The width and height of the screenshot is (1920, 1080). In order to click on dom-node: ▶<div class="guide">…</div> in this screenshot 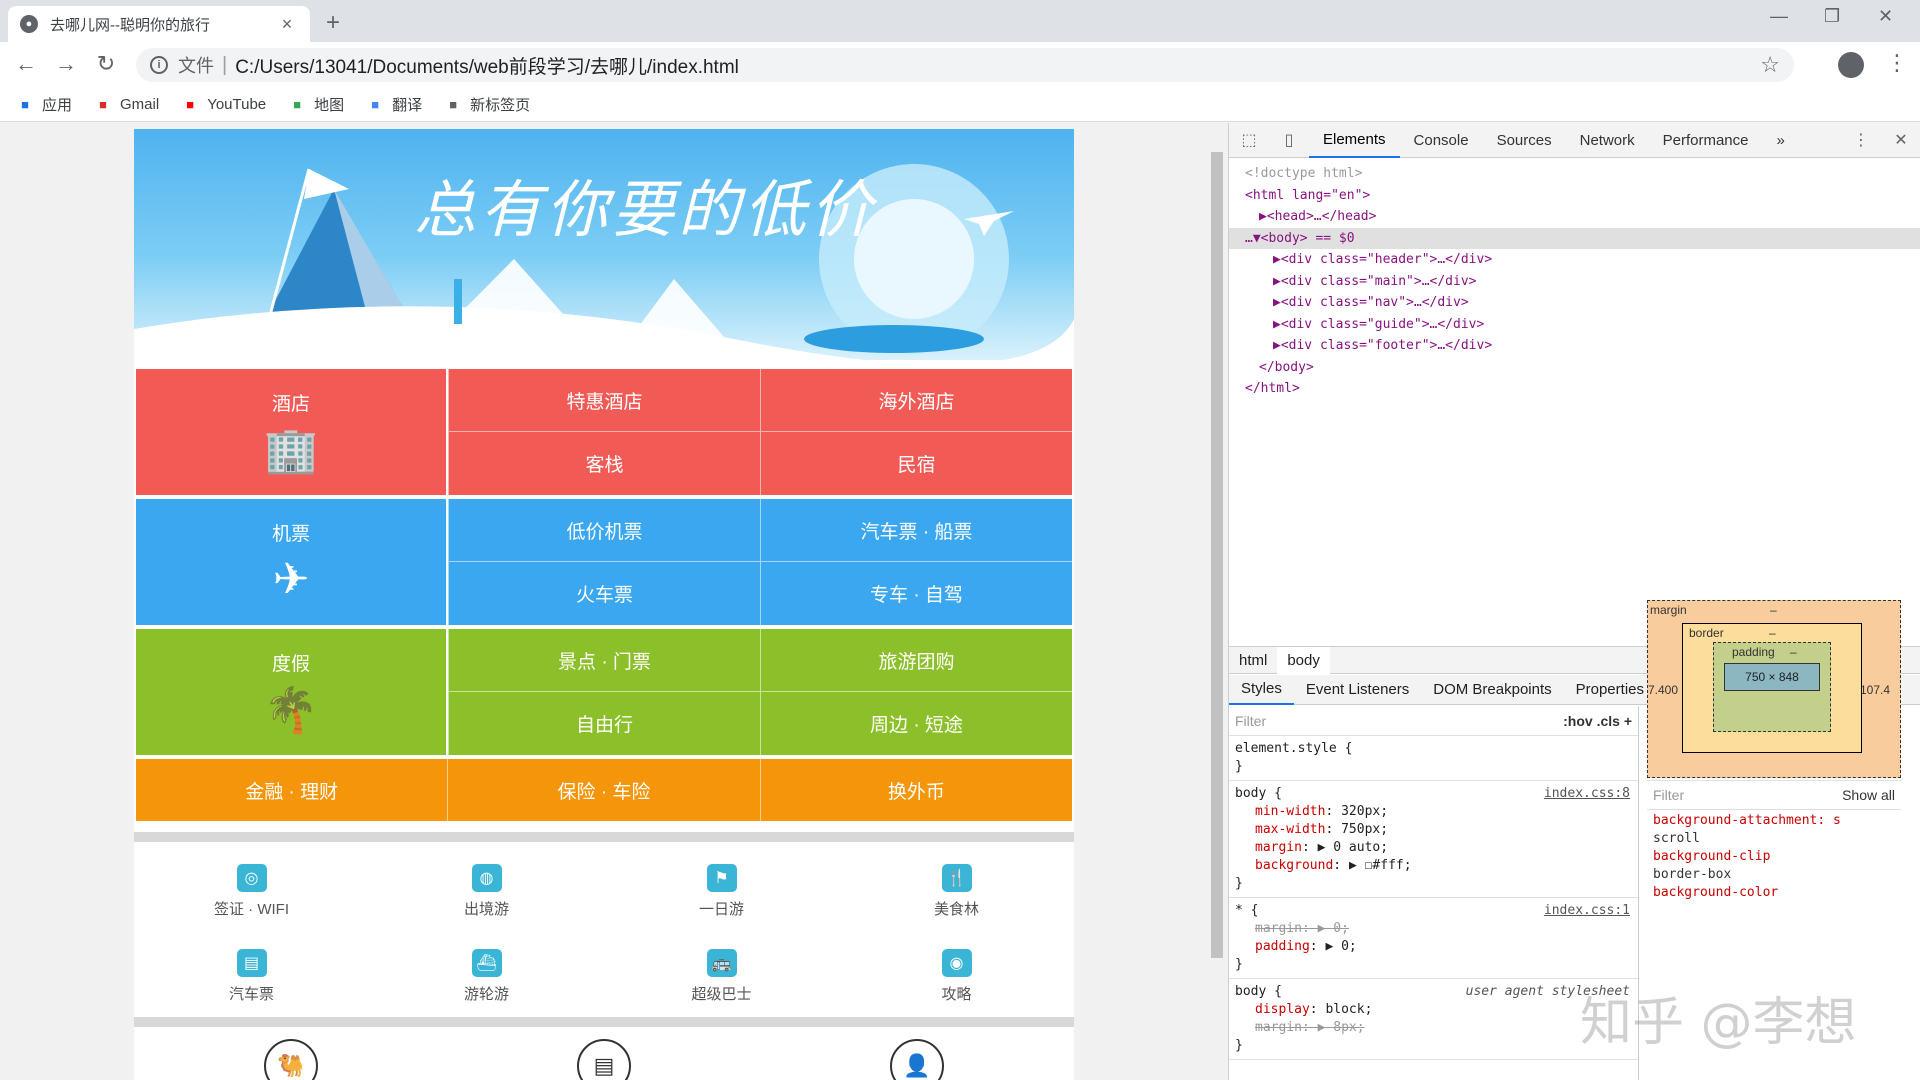, I will do `click(1574, 325)`.